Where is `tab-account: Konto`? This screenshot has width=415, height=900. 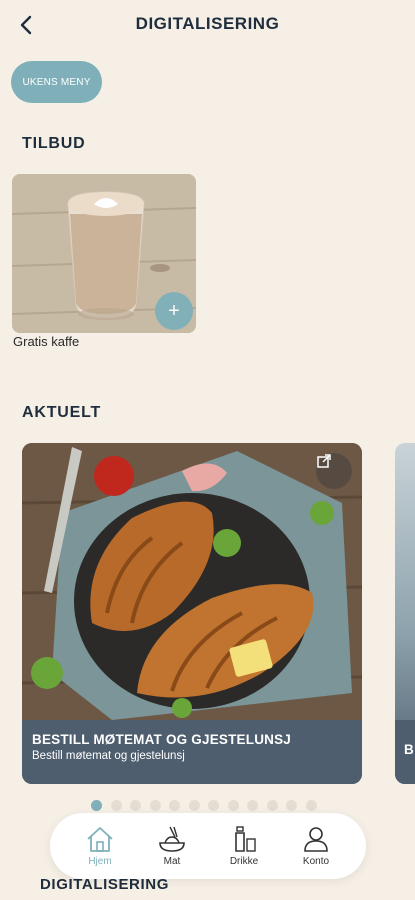 tab-account: Konto is located at coordinates (316, 846).